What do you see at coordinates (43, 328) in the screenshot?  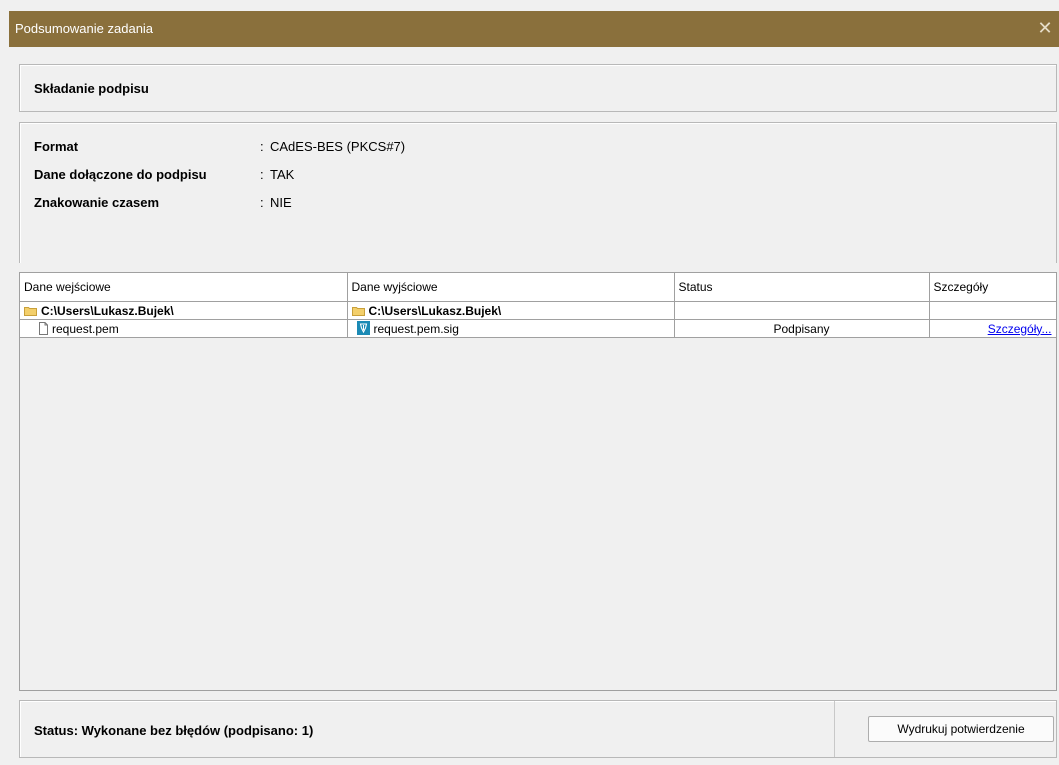 I see `file-icon` at bounding box center [43, 328].